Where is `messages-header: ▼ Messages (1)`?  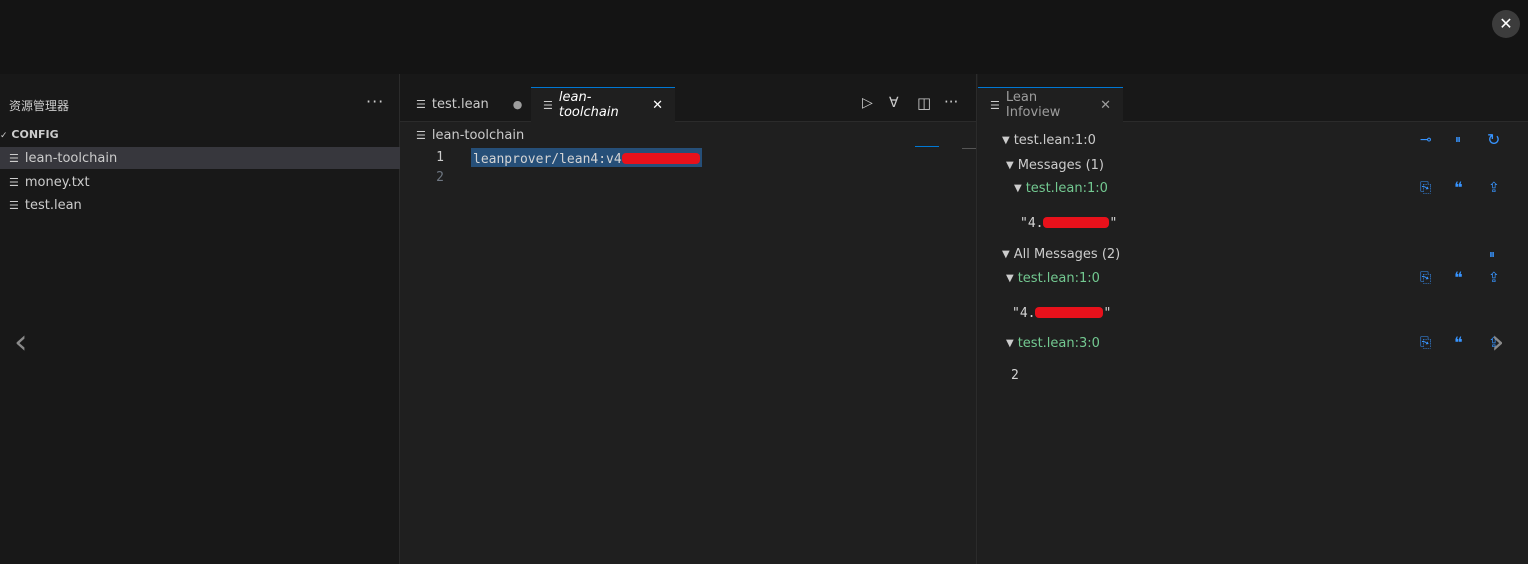
messages-header: ▼ Messages (1) is located at coordinates (1055, 165).